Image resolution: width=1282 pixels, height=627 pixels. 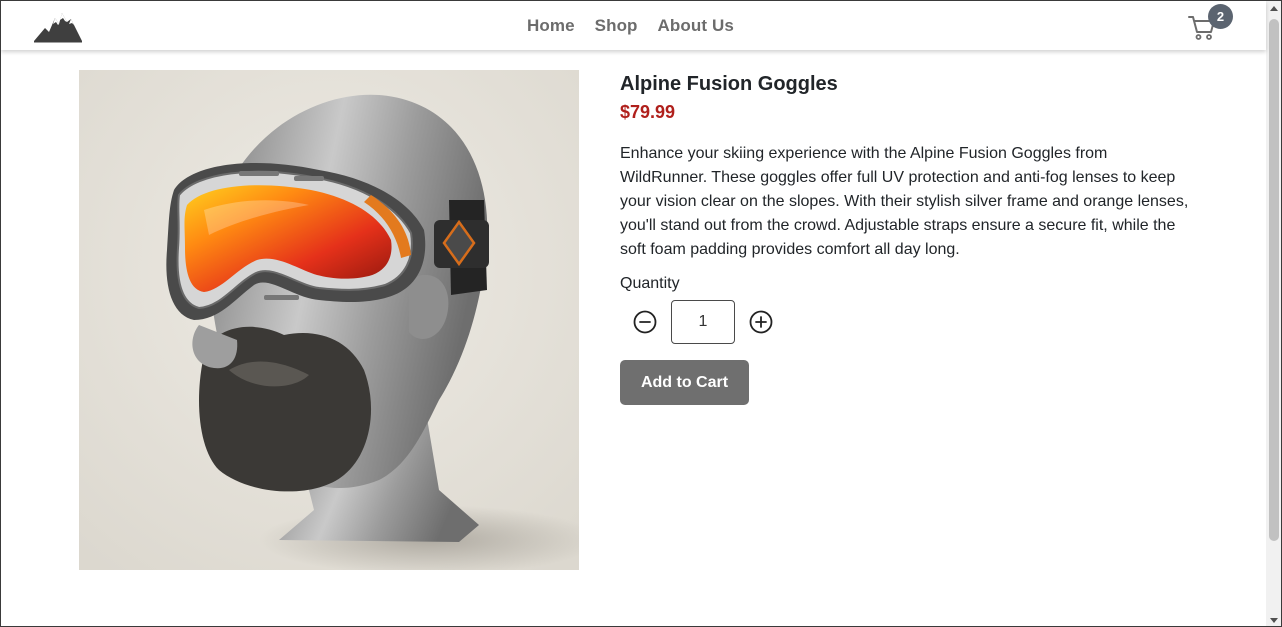 I want to click on quantity-input, so click(x=703, y=322).